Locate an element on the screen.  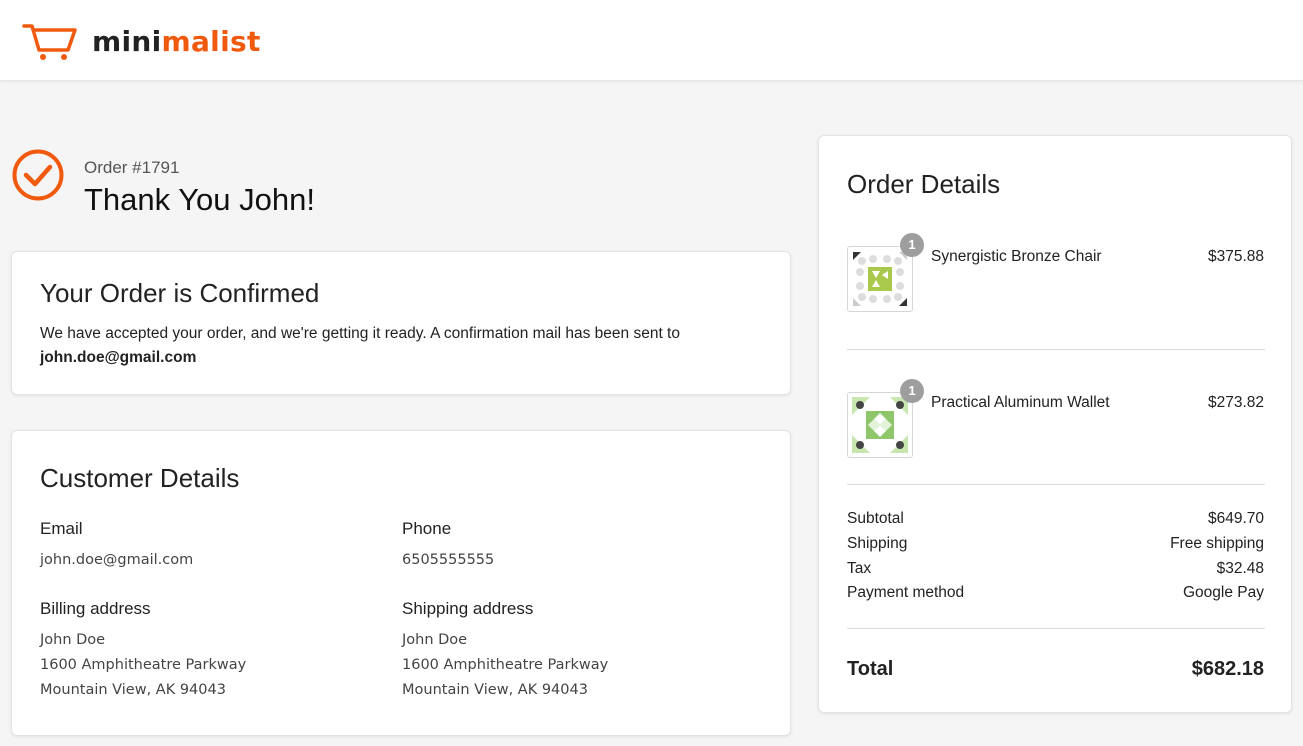
phone-label: Phone is located at coordinates (427, 528).